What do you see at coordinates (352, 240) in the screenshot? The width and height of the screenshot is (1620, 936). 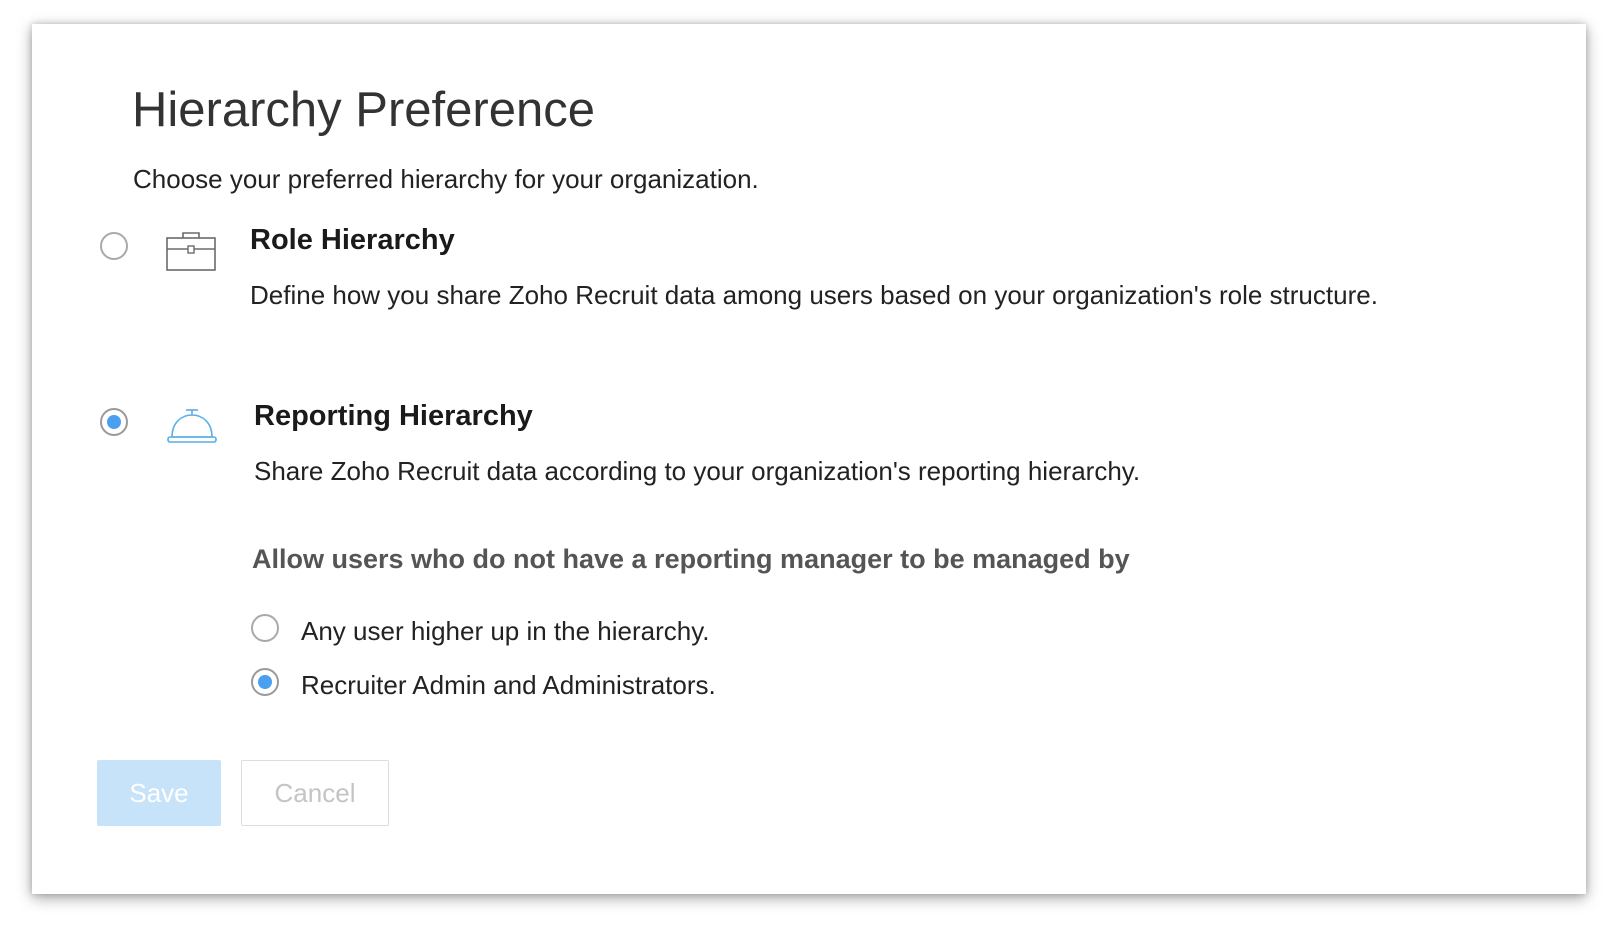 I see `role-hierarchy-title: Role Hierarchy` at bounding box center [352, 240].